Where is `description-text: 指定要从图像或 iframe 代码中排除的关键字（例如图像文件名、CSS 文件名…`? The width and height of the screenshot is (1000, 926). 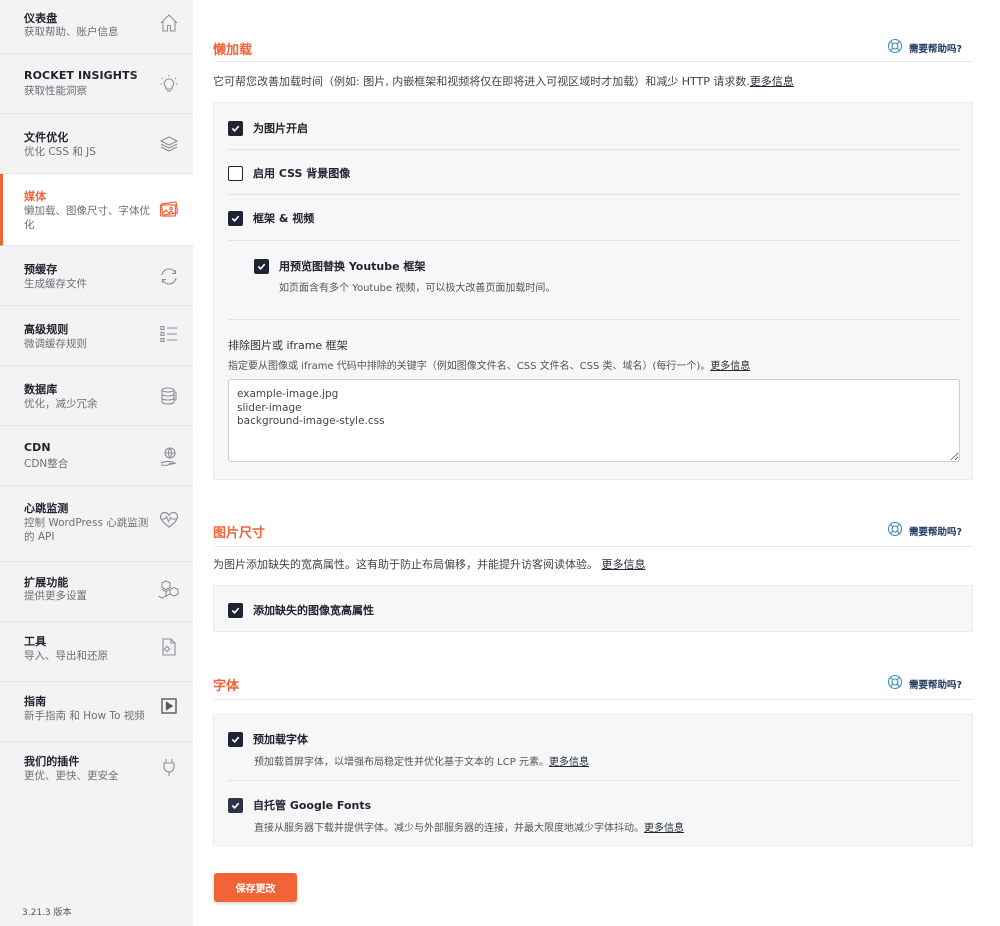 description-text: 指定要从图像或 iframe 代码中排除的关键字（例如图像文件名、CSS 文件名… is located at coordinates (469, 366).